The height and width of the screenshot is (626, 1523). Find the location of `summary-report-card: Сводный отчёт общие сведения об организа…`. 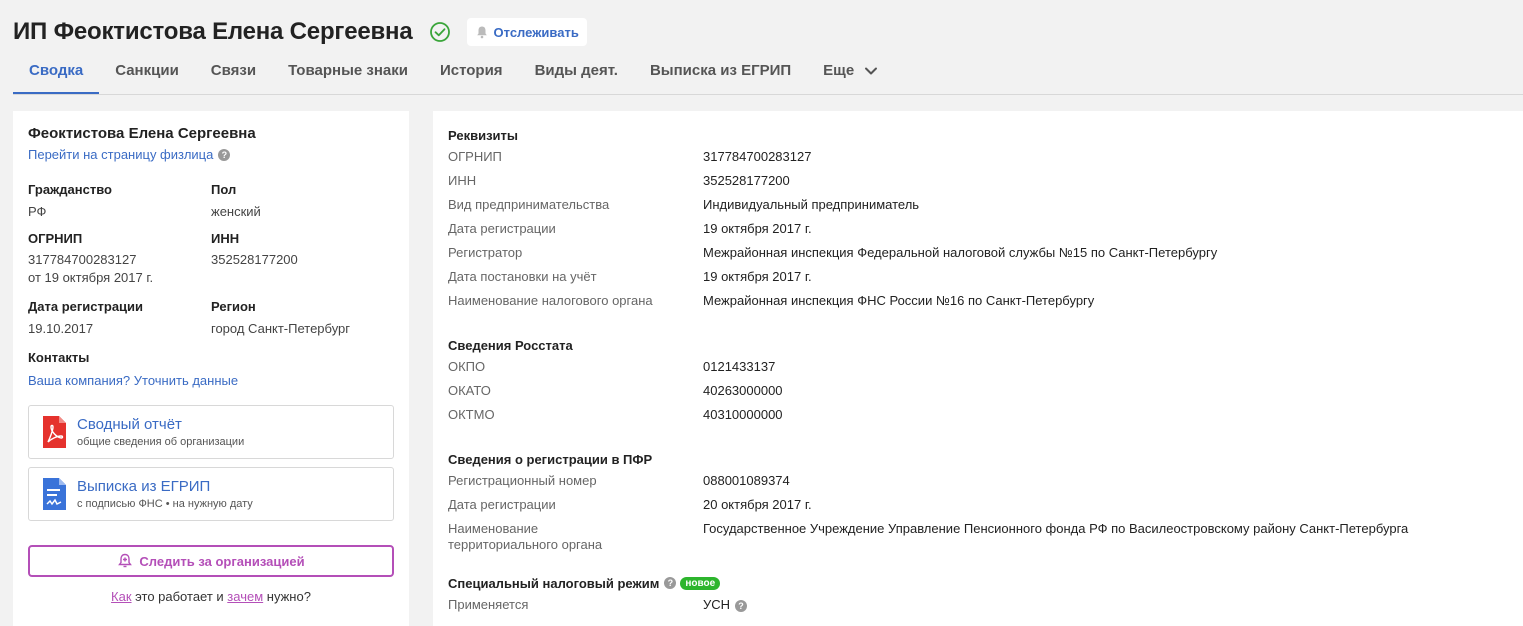

summary-report-card: Сводный отчёт общие сведения об организа… is located at coordinates (211, 432).